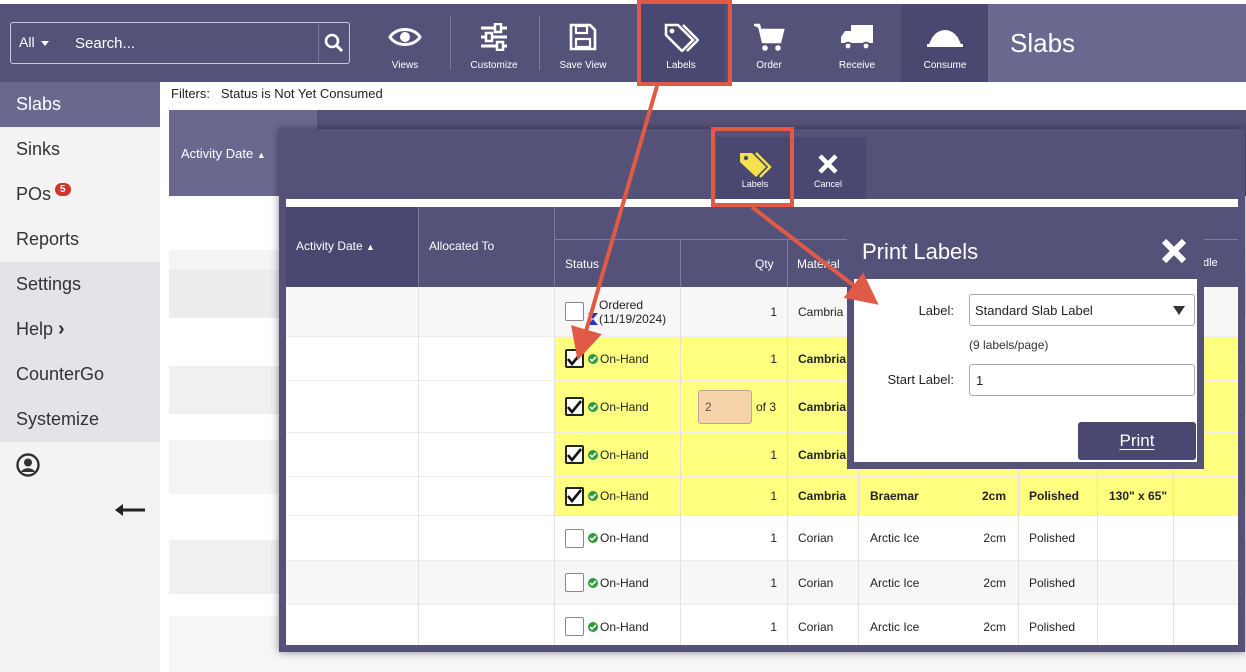 This screenshot has height=672, width=1246. Describe the element at coordinates (405, 37) in the screenshot. I see `eye-icon` at that location.